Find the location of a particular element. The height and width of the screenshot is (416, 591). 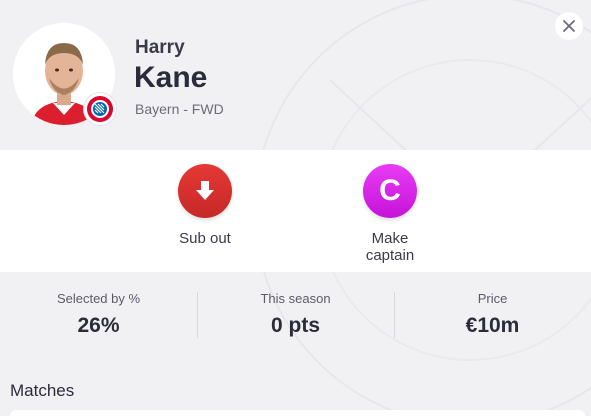

captain-icon: C is located at coordinates (390, 190).